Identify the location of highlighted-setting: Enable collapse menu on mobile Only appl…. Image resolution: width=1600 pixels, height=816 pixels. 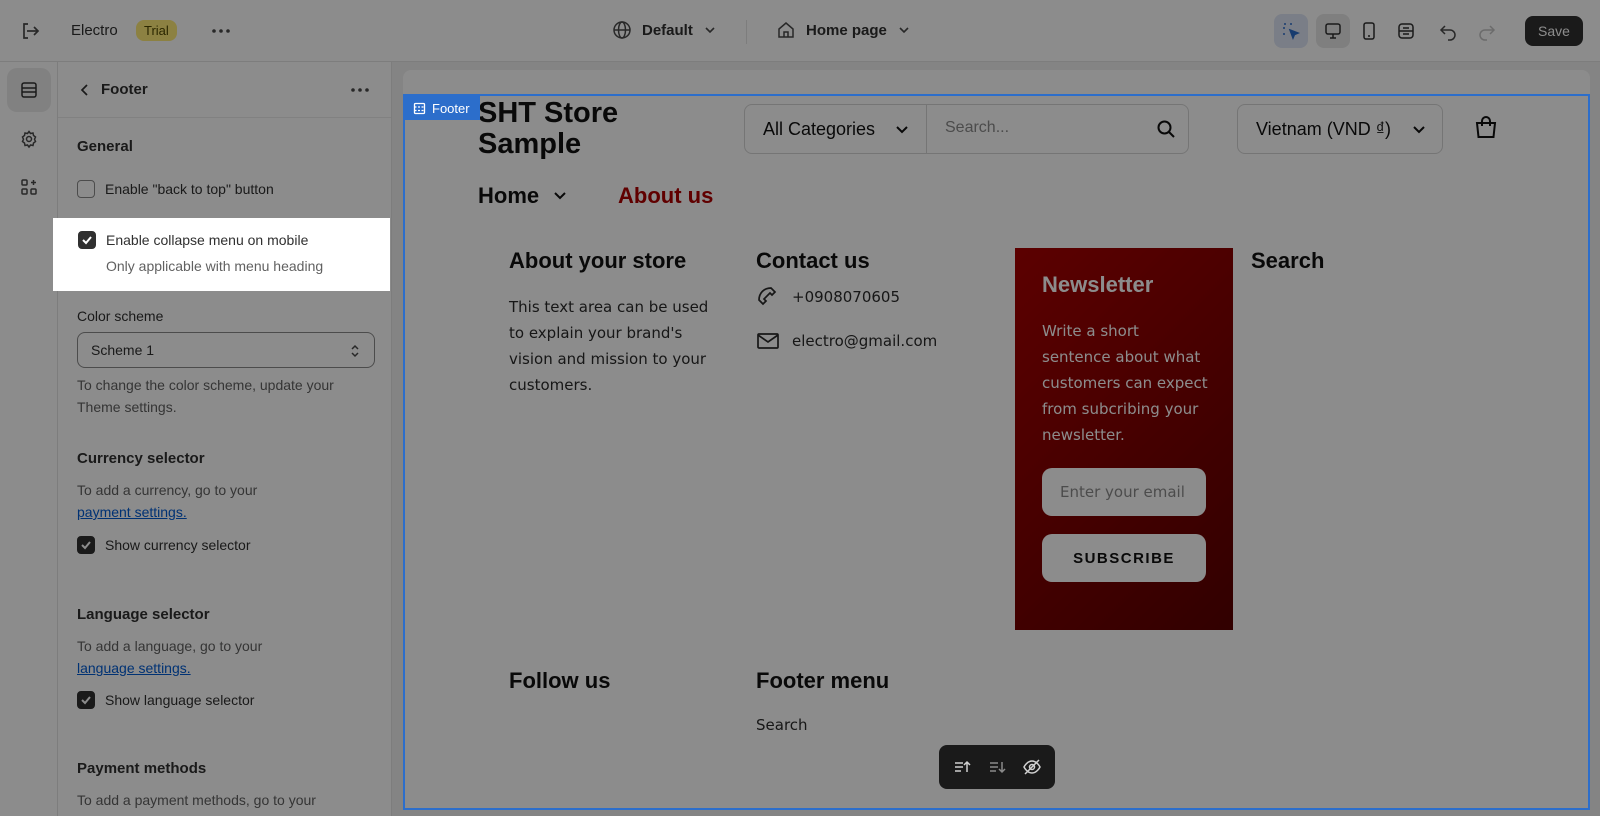
(221, 254).